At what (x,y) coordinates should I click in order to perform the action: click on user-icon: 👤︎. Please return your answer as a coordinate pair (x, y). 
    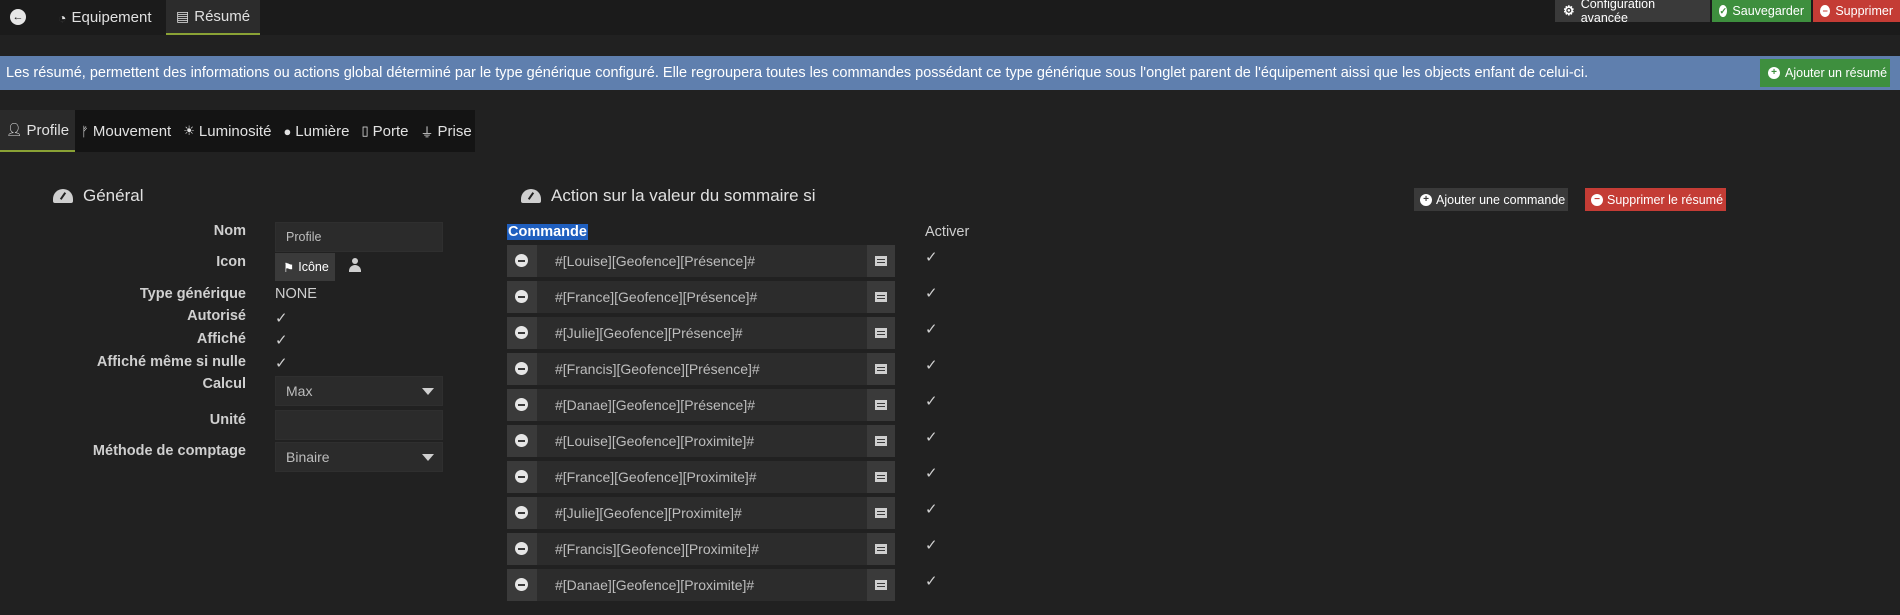
    Looking at the image, I should click on (14, 129).